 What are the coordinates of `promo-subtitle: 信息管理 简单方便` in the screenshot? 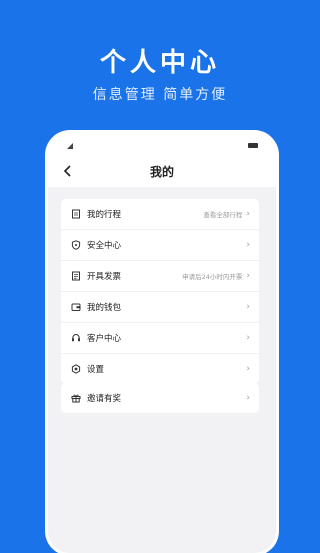 It's located at (160, 95).